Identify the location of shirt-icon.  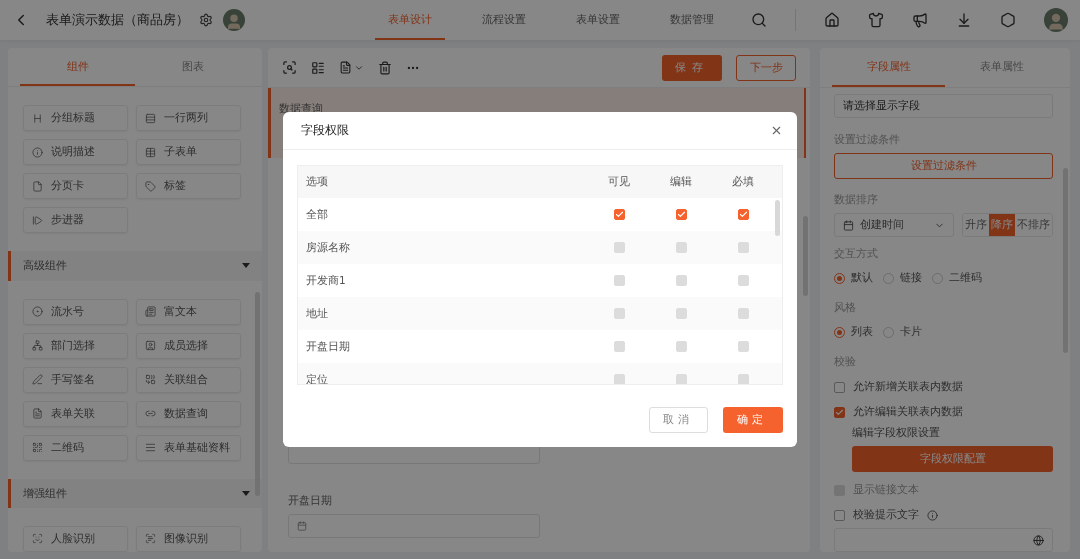
(876, 20).